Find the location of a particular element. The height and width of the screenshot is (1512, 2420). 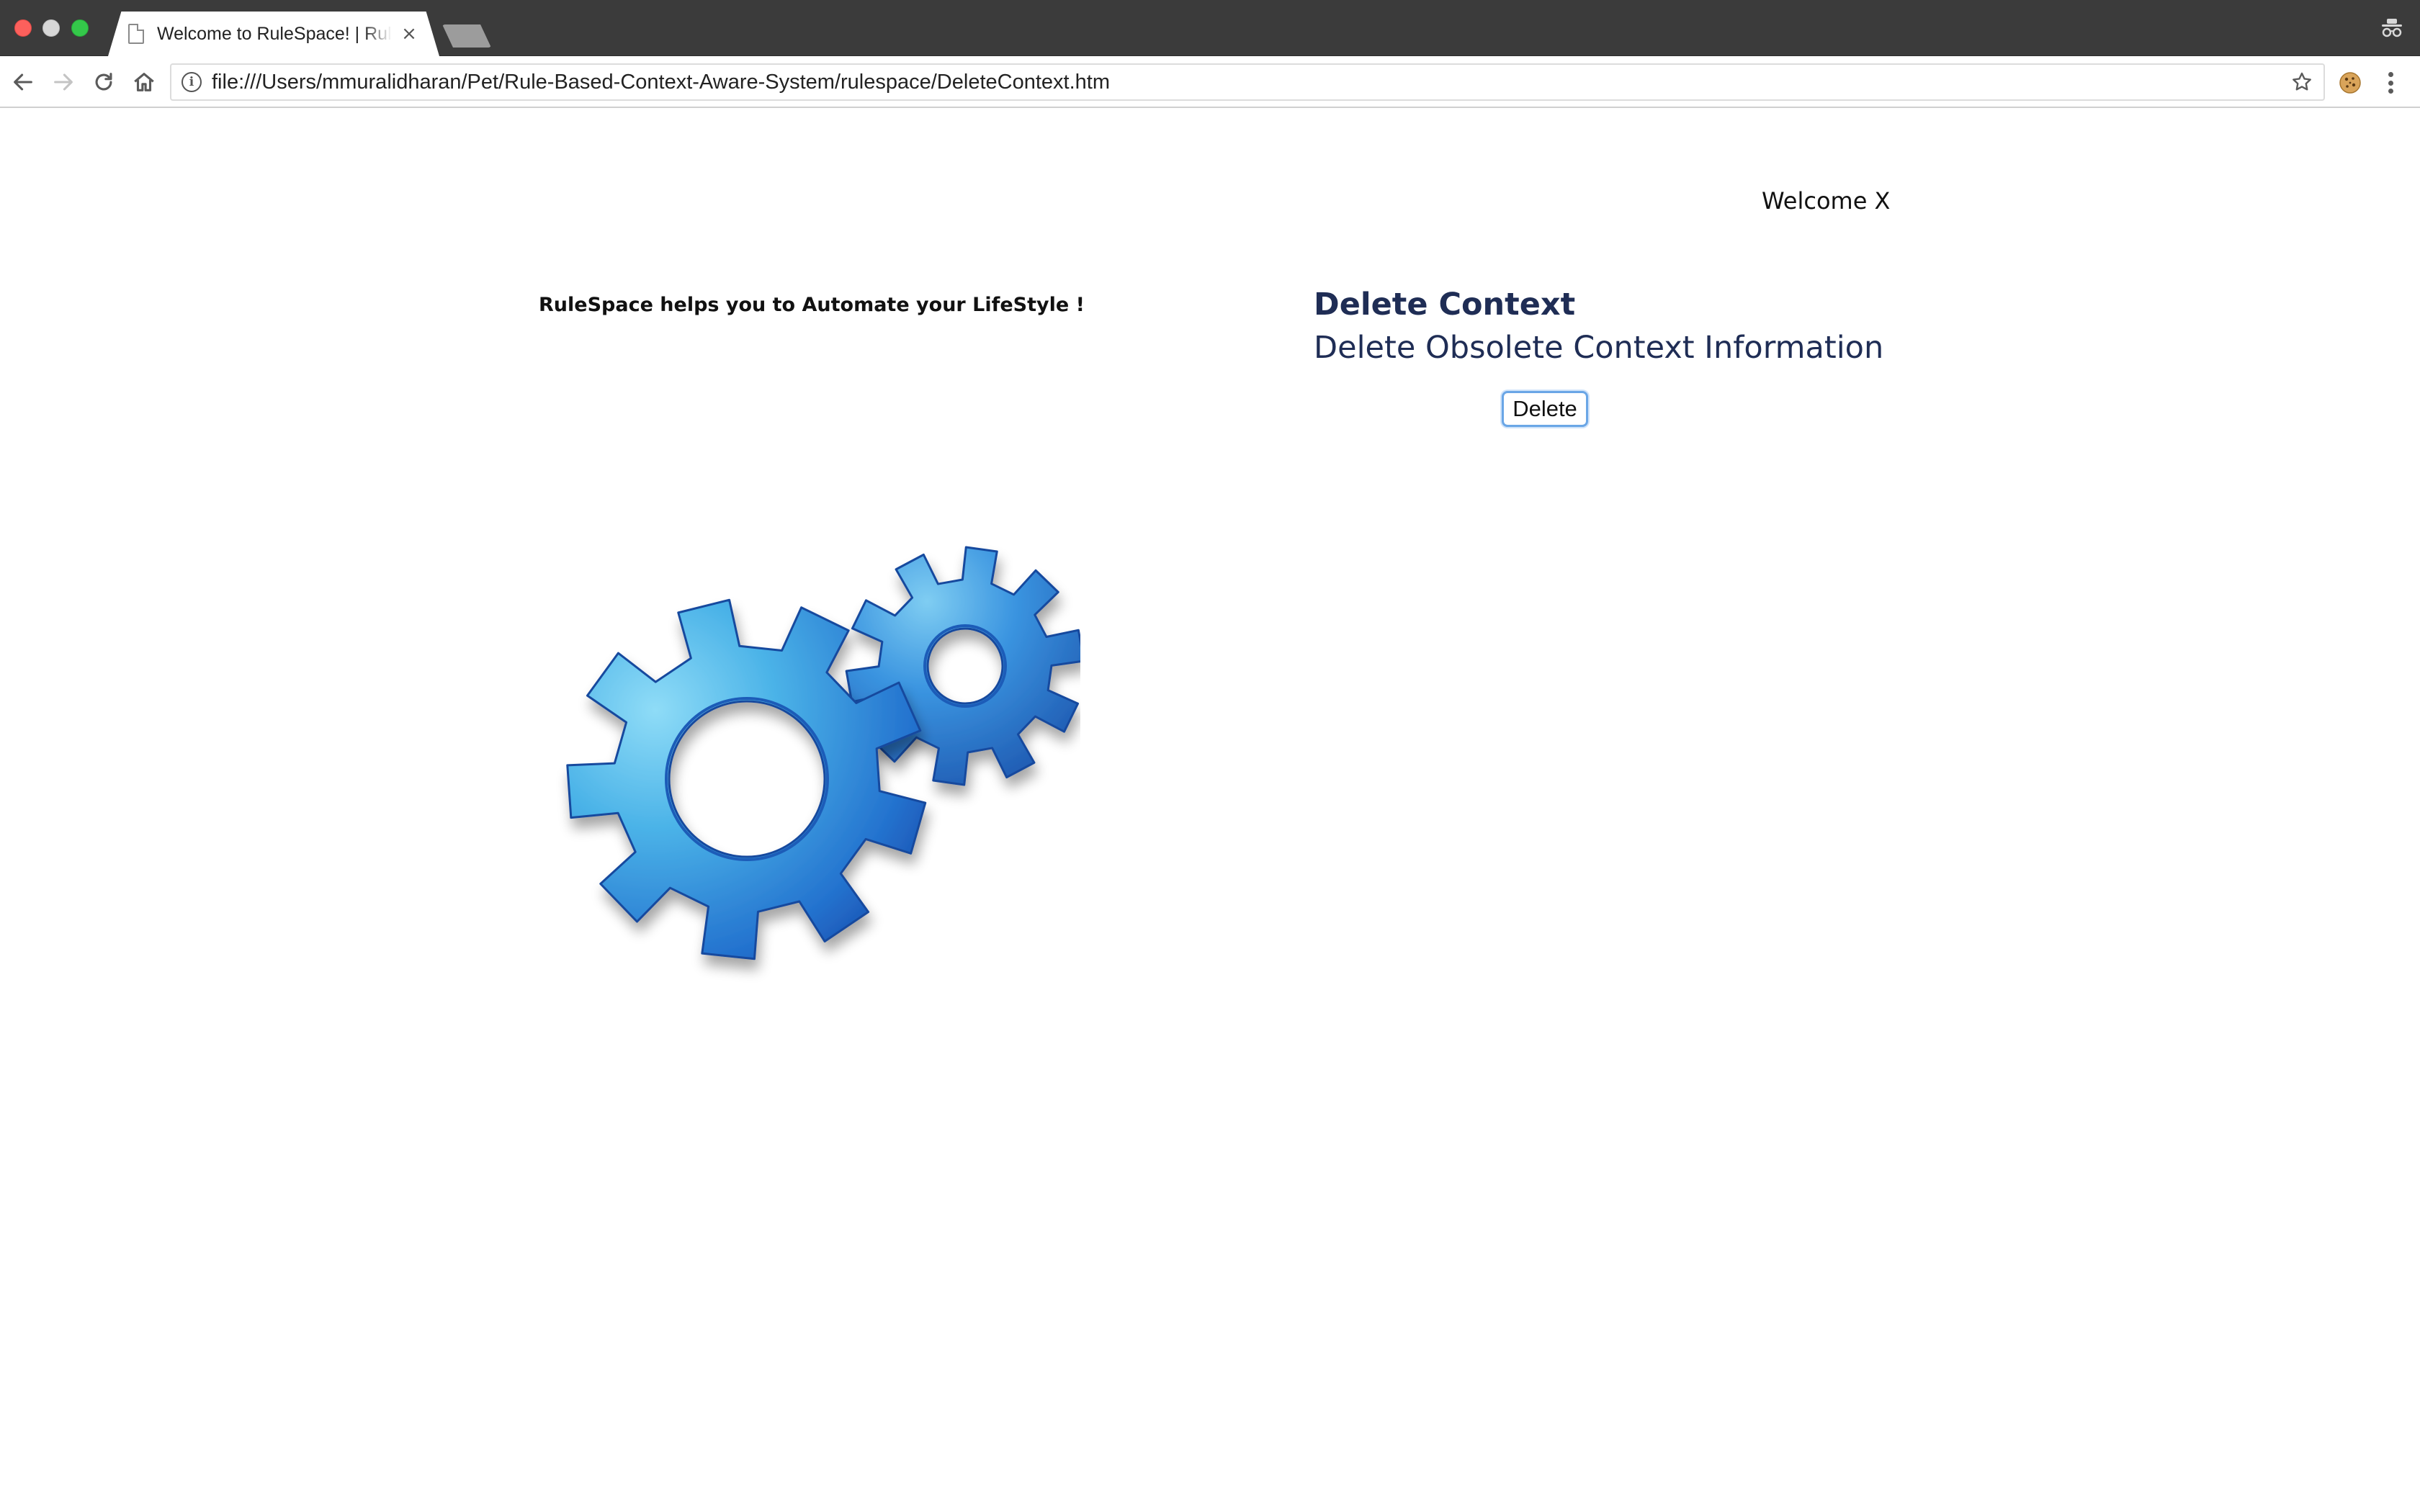

page-icon is located at coordinates (136, 34).